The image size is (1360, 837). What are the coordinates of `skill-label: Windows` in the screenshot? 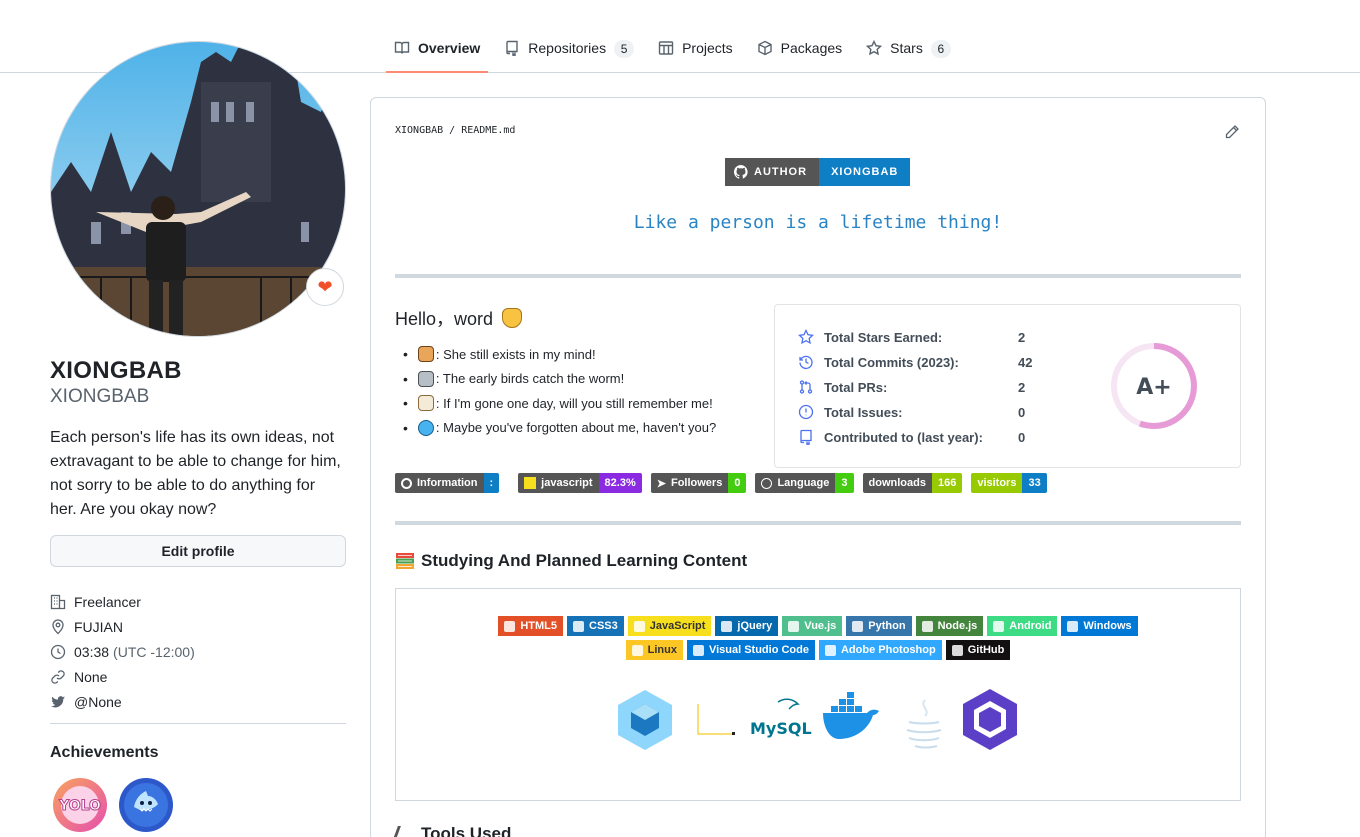 It's located at (1107, 626).